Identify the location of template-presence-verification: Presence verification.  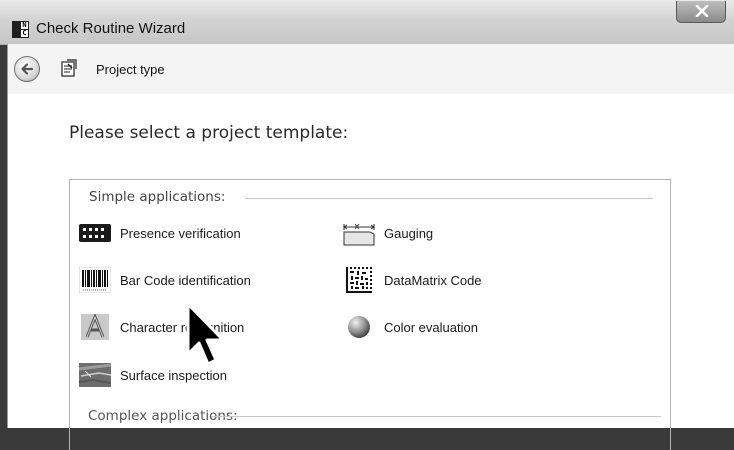
(160, 233).